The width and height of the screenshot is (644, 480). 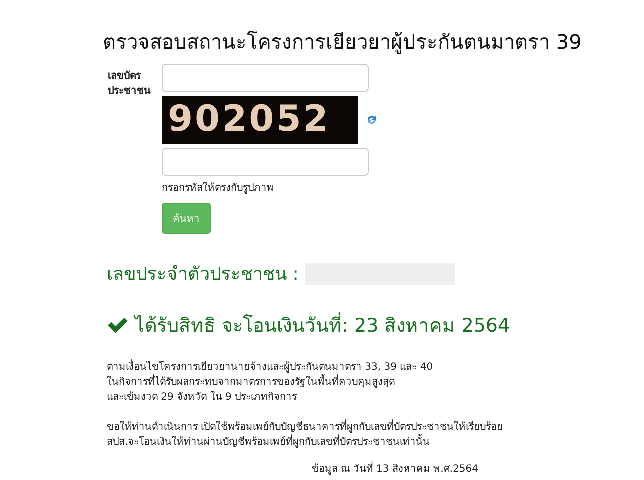 What do you see at coordinates (375, 367) in the screenshot?
I see `info-text: ตามเงื่อนไขโครงการเยียวยานายจ้างและผู้ประกันตนมาตรา 33, 39 และ 40` at bounding box center [375, 367].